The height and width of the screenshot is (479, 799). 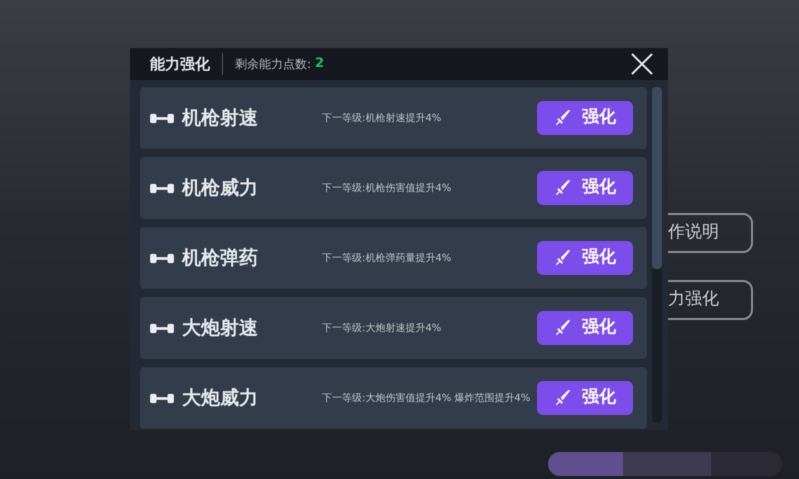 I want to click on dialog-title: 能力强化, so click(x=186, y=64).